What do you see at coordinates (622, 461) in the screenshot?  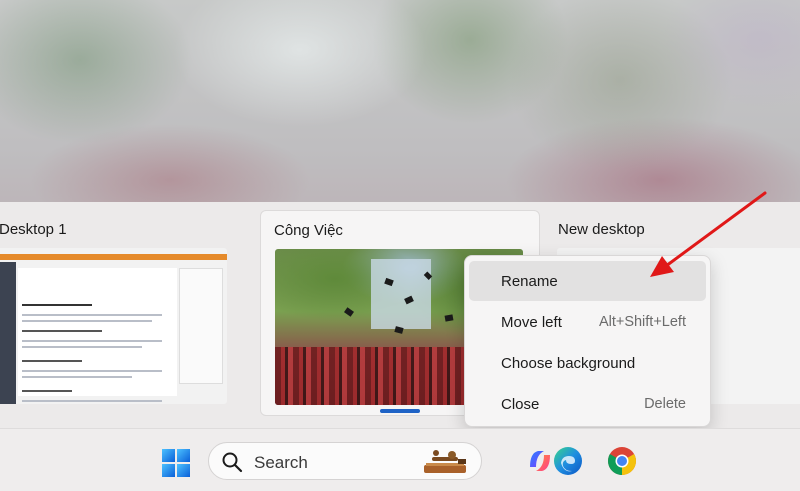 I see `chrome-icon` at bounding box center [622, 461].